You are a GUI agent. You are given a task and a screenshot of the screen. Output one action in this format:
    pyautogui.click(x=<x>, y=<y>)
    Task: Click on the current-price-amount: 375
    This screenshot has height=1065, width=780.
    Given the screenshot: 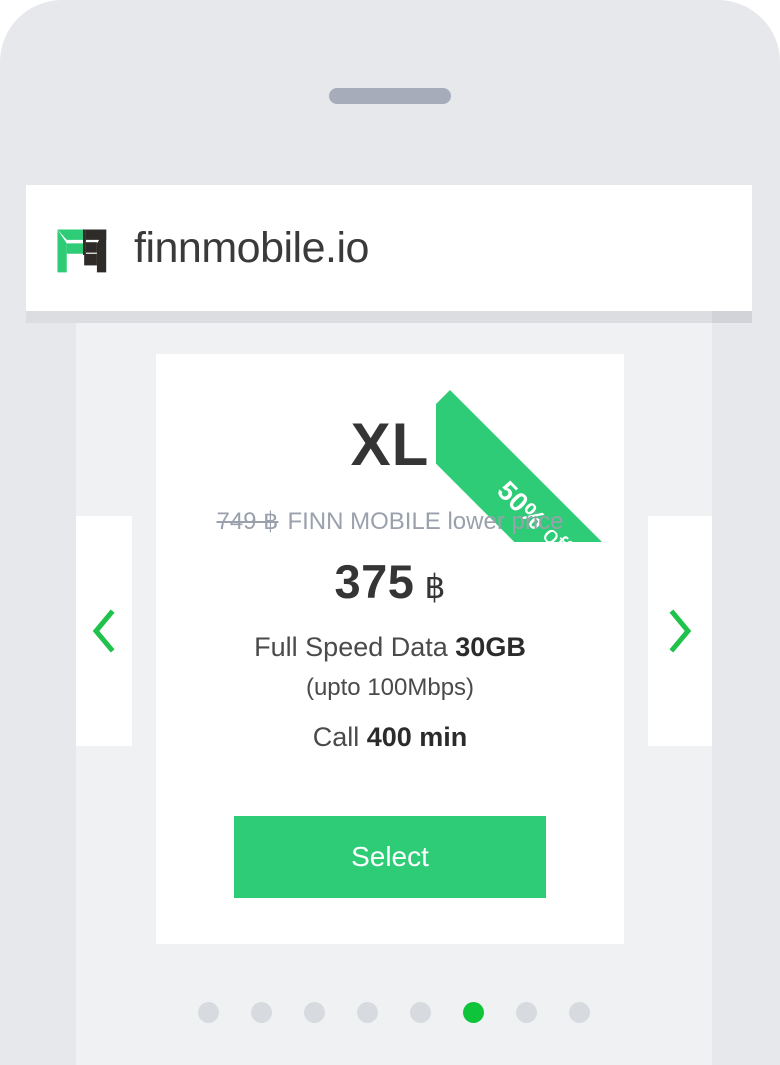 What is the action you would take?
    pyautogui.click(x=374, y=581)
    